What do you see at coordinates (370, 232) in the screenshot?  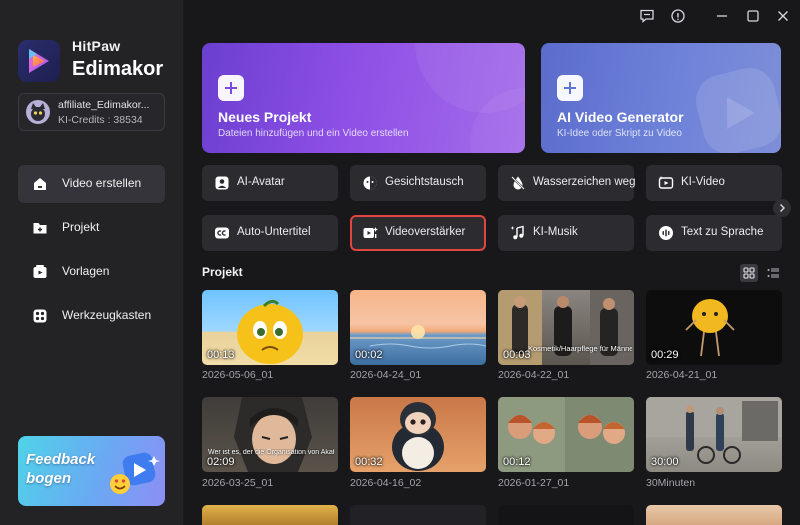 I see `video-enhancer-icon` at bounding box center [370, 232].